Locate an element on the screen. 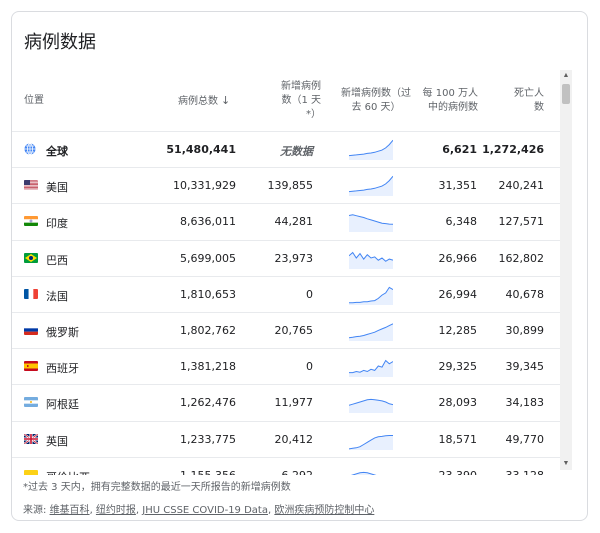 The image size is (600, 533). scroll-up-arrow-icon: ▲ is located at coordinates (566, 76).